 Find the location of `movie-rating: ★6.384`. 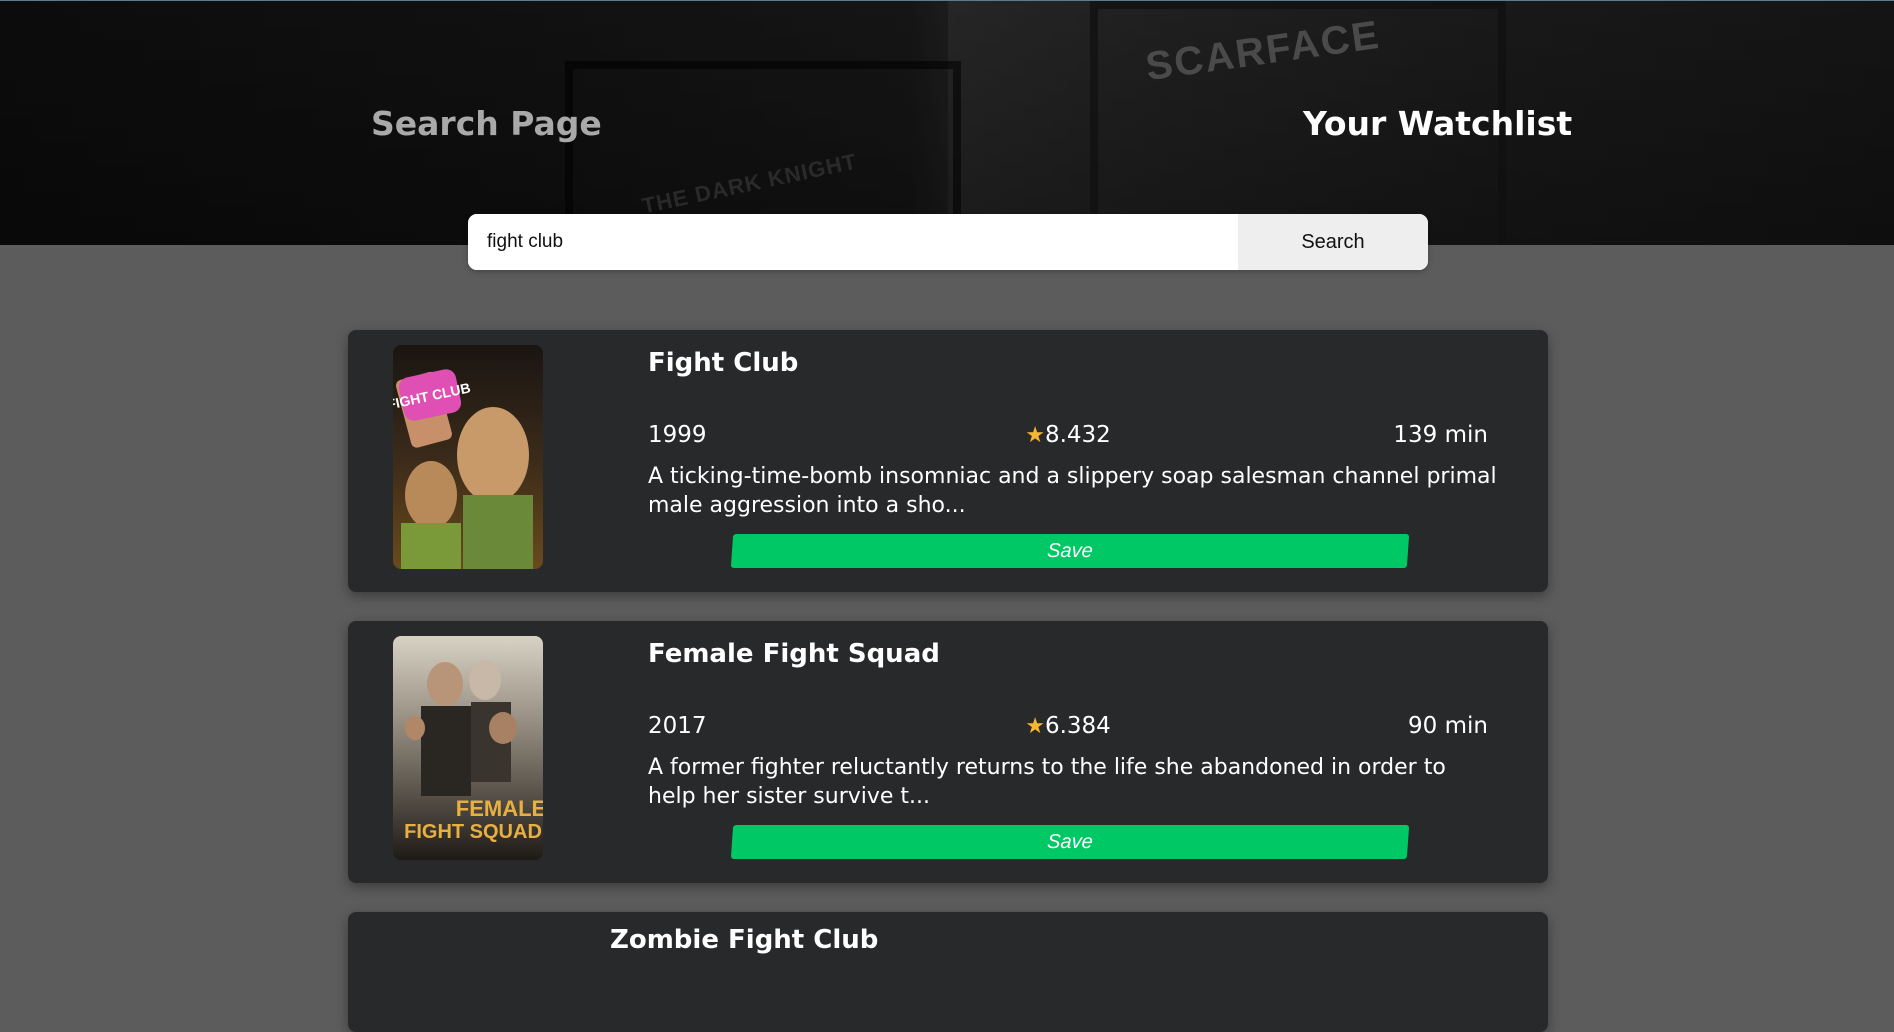

movie-rating: ★6.384 is located at coordinates (1068, 726).